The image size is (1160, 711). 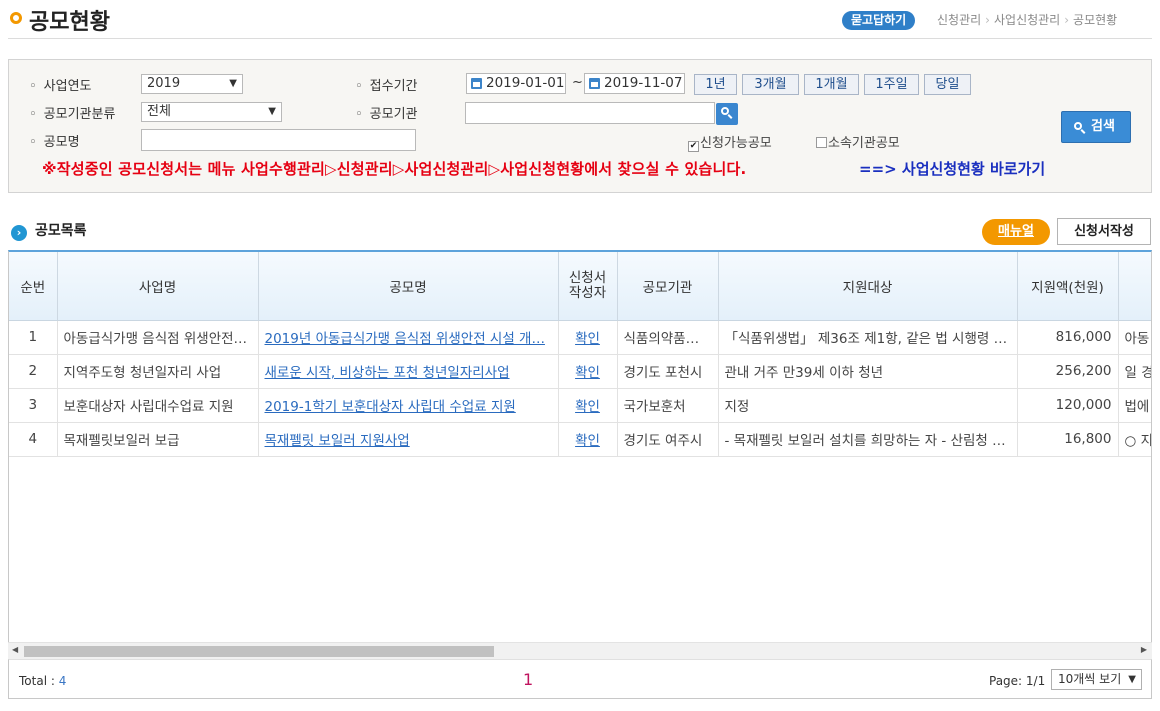 I want to click on col-header, so click(x=1134, y=286).